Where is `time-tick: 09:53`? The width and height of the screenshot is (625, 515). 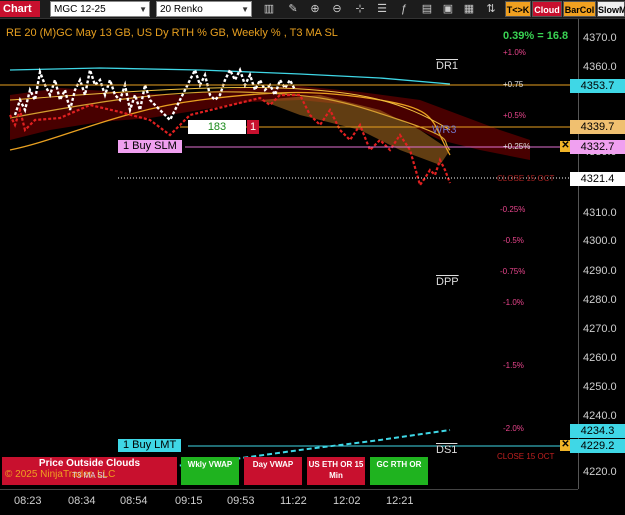 time-tick: 09:53 is located at coordinates (241, 501).